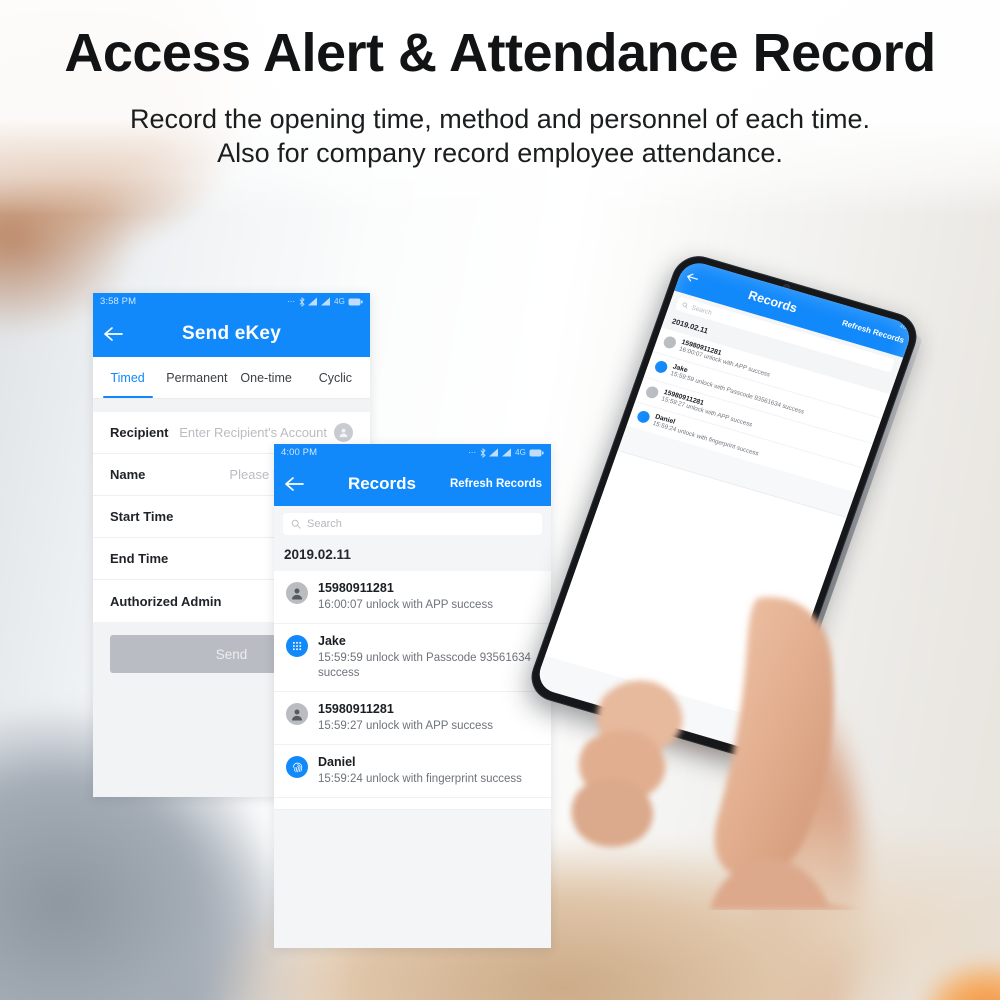 Image resolution: width=1000 pixels, height=1000 pixels. What do you see at coordinates (335, 377) in the screenshot?
I see `tab-cyclic: Cyclic` at bounding box center [335, 377].